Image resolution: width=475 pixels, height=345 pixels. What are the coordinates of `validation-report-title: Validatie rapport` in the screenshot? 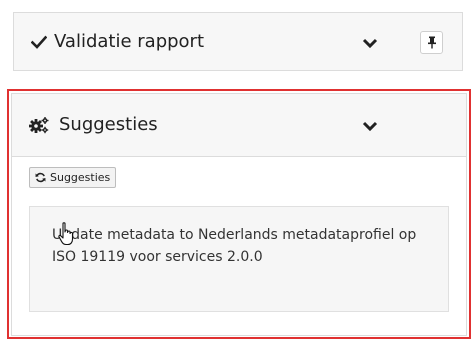 It's located at (129, 42).